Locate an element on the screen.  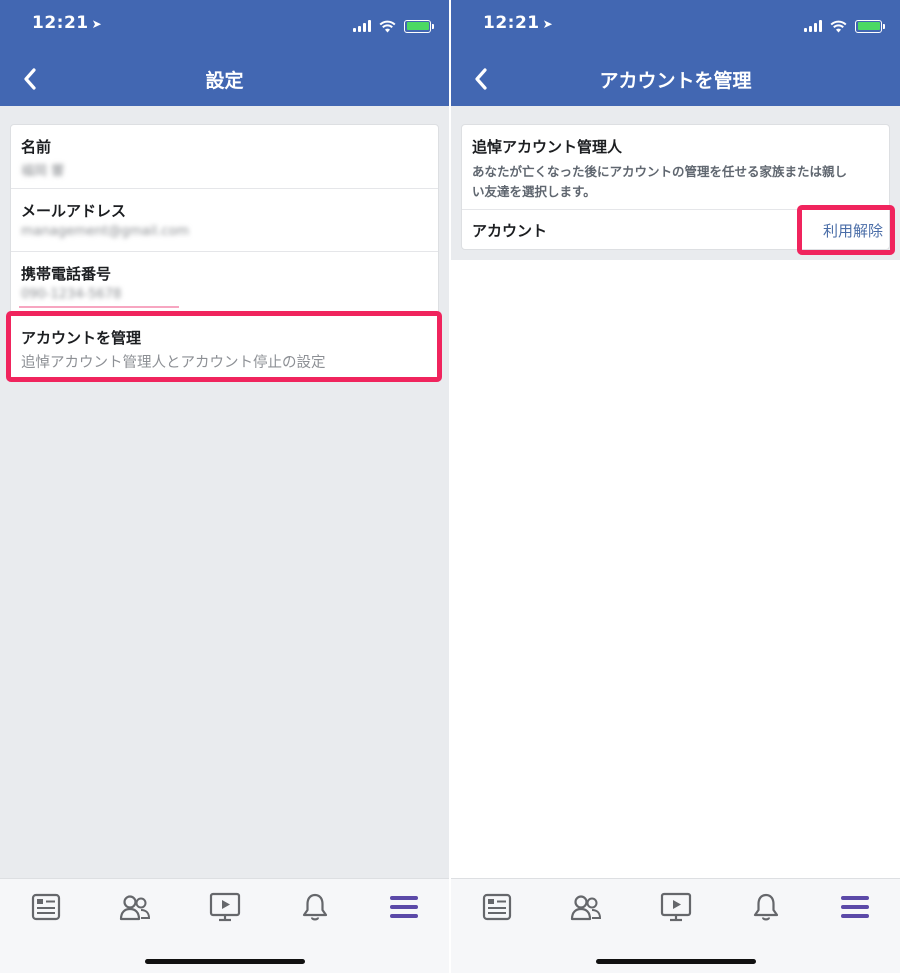
account-label: アカウント is located at coordinates (510, 231).